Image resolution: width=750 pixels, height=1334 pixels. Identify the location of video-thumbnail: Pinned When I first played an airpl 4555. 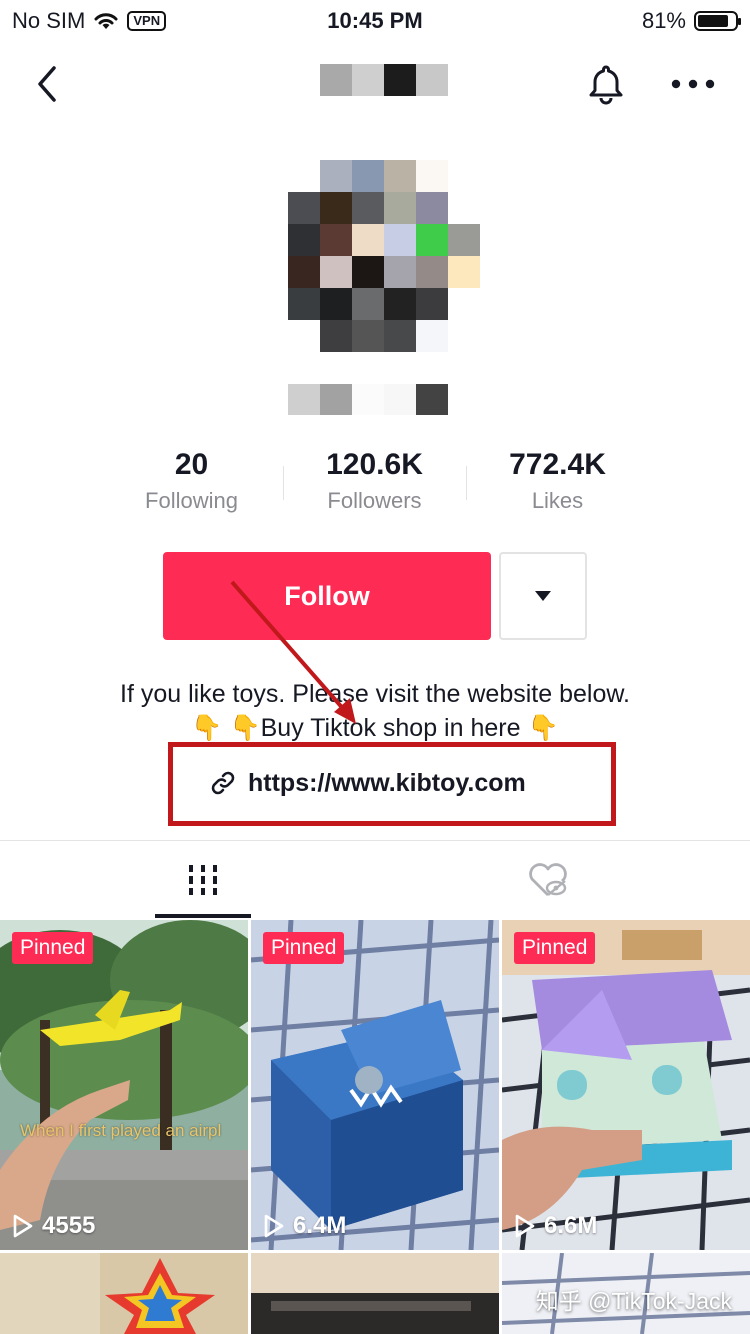
(124, 1085).